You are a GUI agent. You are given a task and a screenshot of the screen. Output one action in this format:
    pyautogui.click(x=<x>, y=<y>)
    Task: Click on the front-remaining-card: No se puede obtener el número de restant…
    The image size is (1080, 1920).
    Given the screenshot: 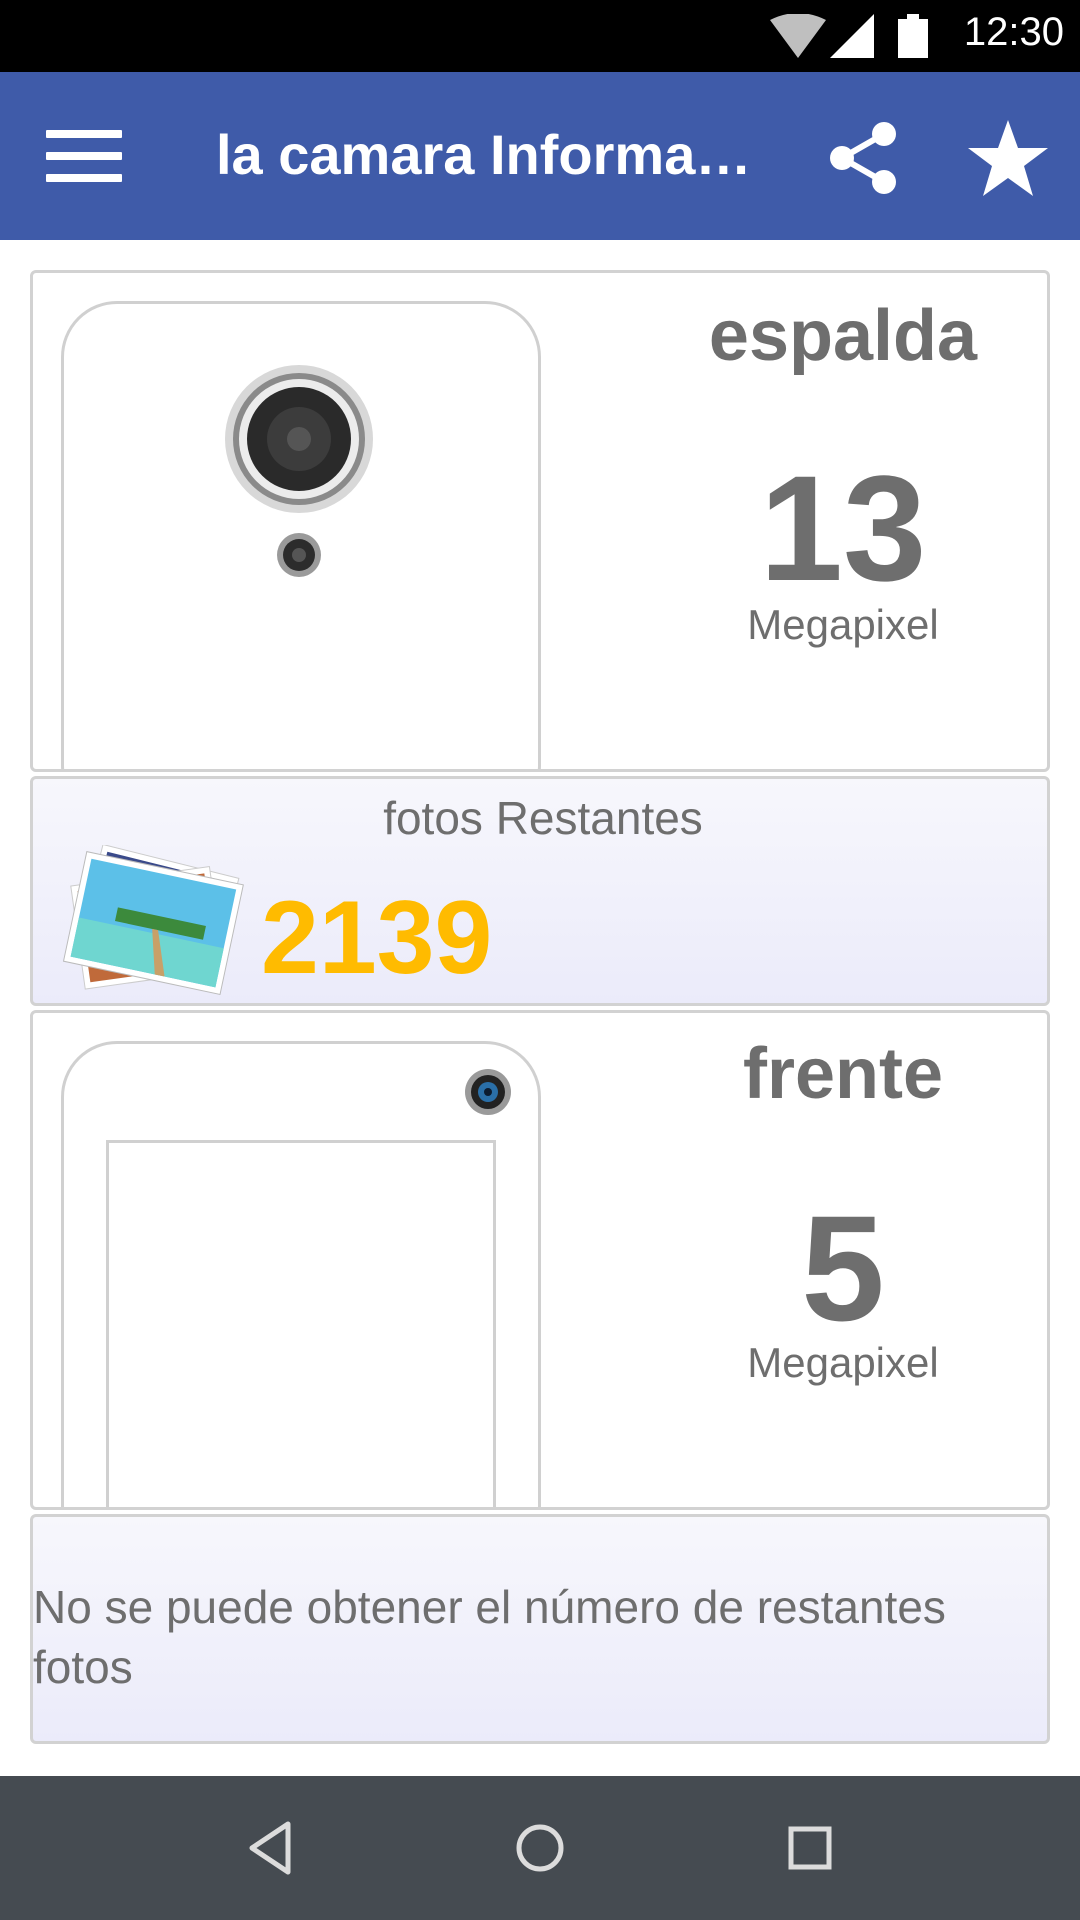 What is the action you would take?
    pyautogui.click(x=540, y=1629)
    